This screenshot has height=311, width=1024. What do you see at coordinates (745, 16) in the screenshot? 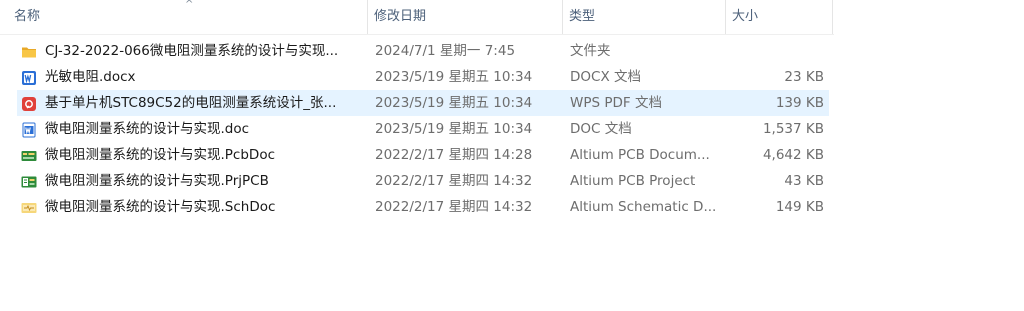
I see `column-header-size-label: 大小` at bounding box center [745, 16].